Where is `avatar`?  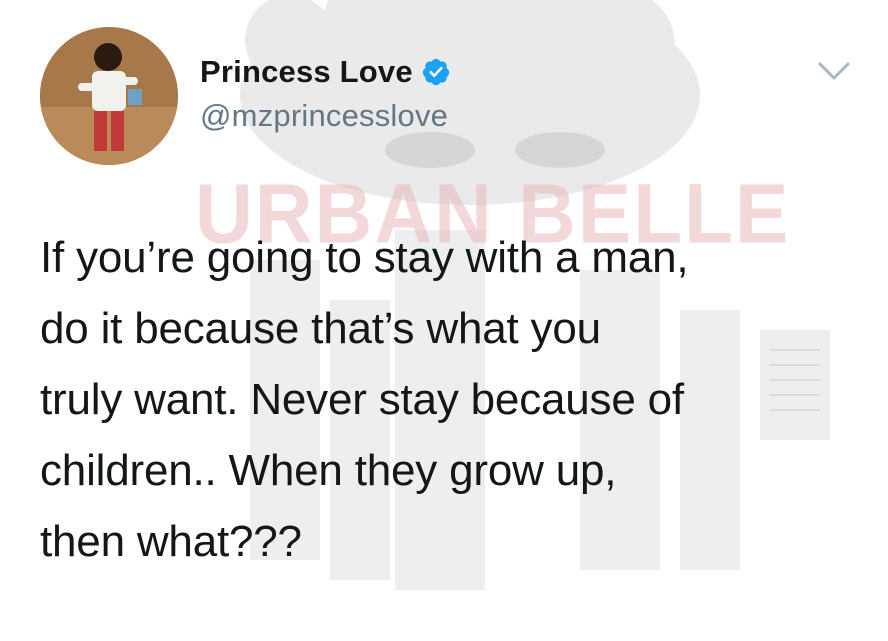
avatar is located at coordinates (109, 96).